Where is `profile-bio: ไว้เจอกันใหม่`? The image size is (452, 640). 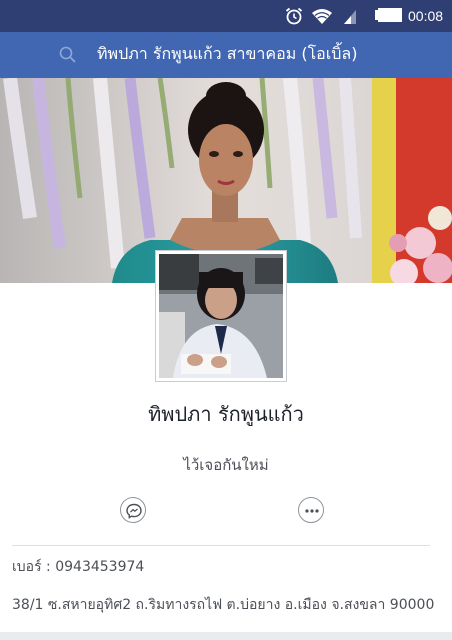 profile-bio: ไว้เจอกันใหม่ is located at coordinates (226, 465).